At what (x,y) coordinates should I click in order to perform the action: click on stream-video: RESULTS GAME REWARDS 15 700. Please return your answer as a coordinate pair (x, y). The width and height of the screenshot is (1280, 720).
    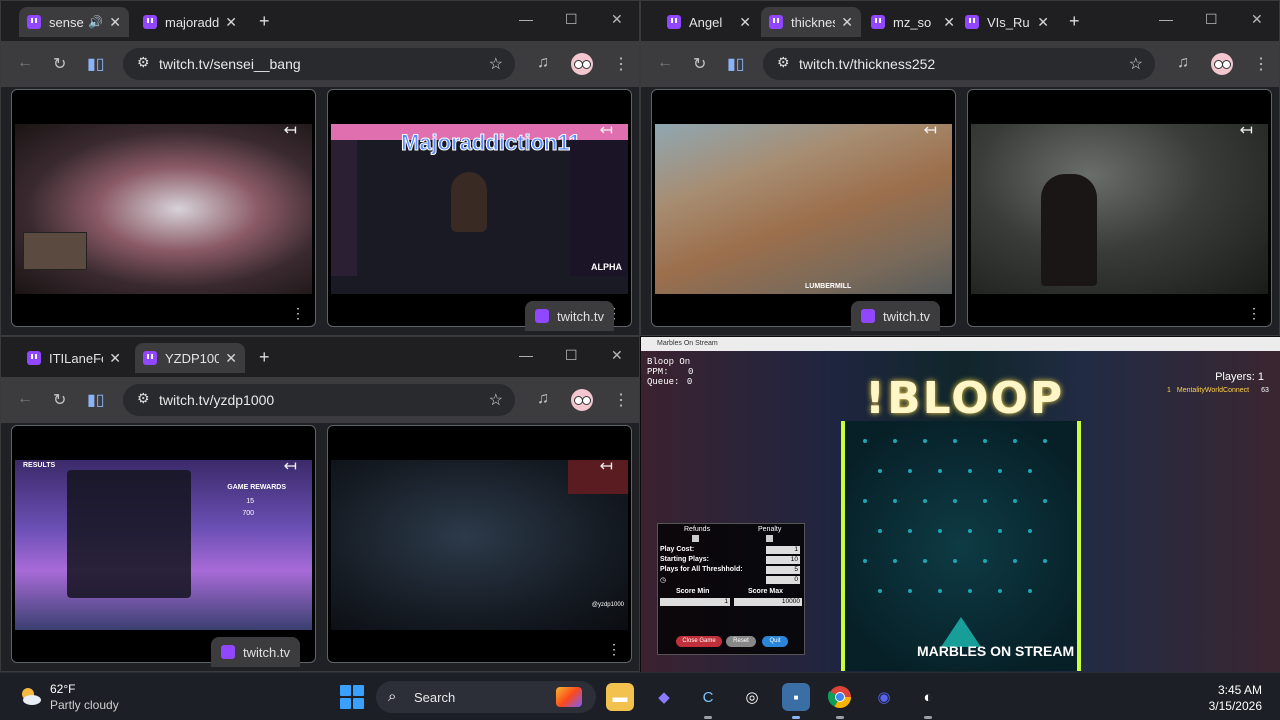
    Looking at the image, I should click on (163, 545).